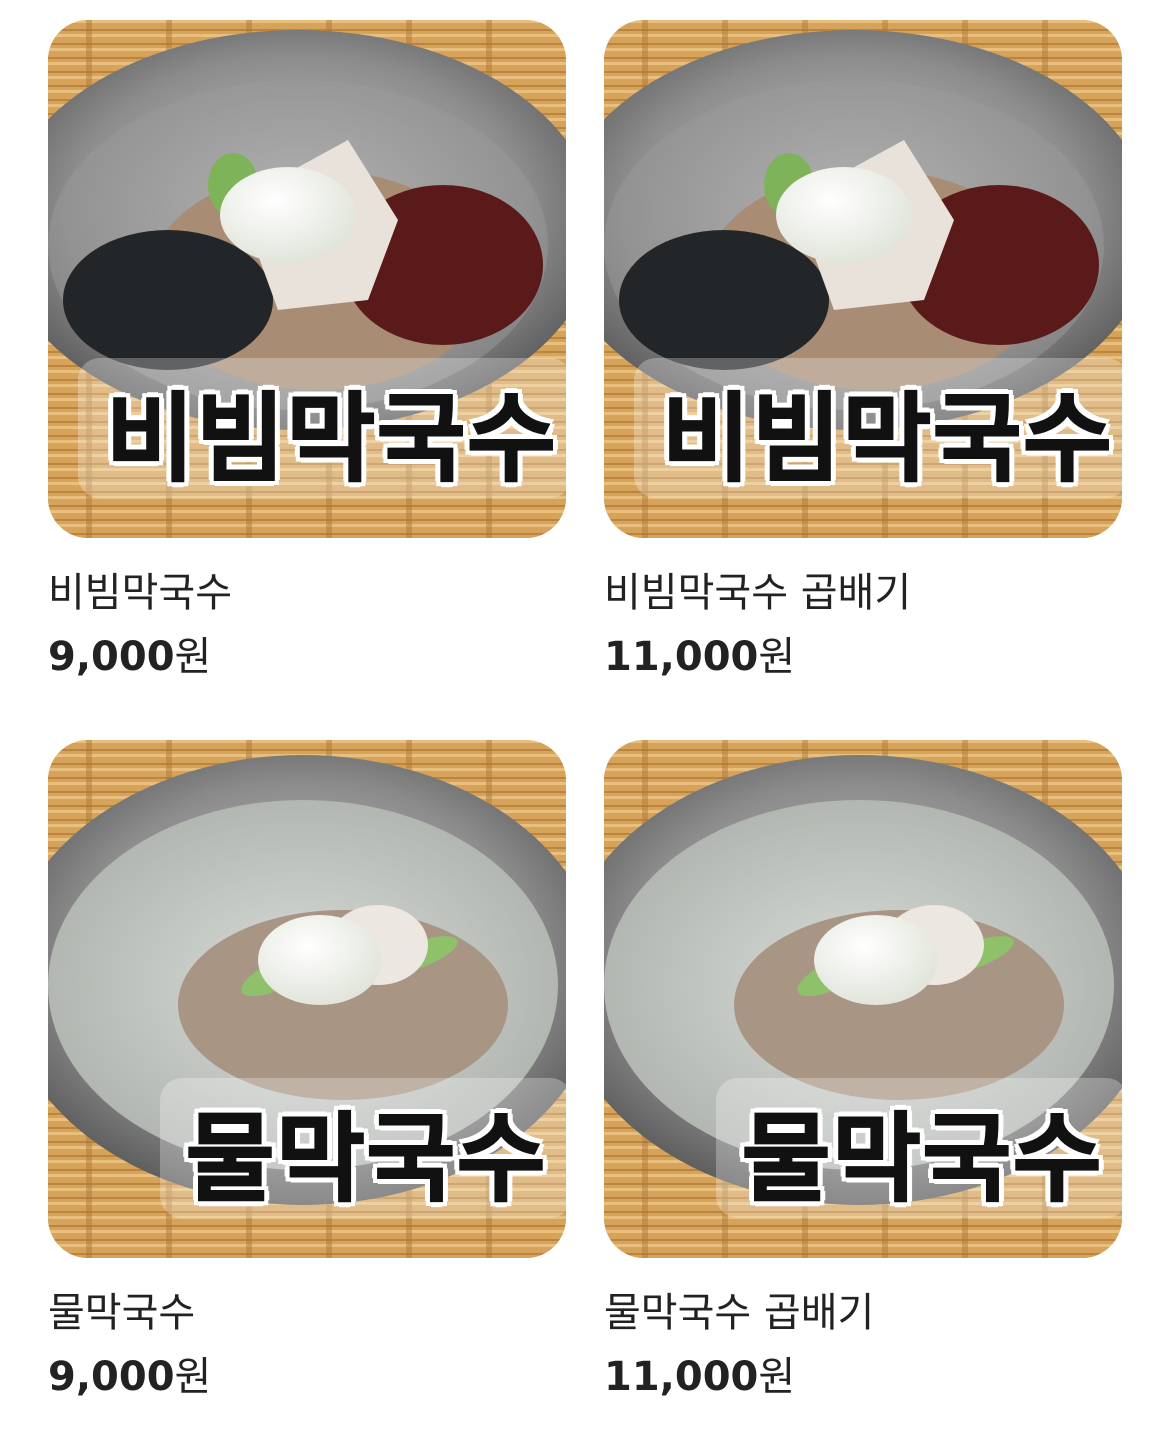  I want to click on menu-item-name: 비빔막국수 곱배기, so click(758, 593).